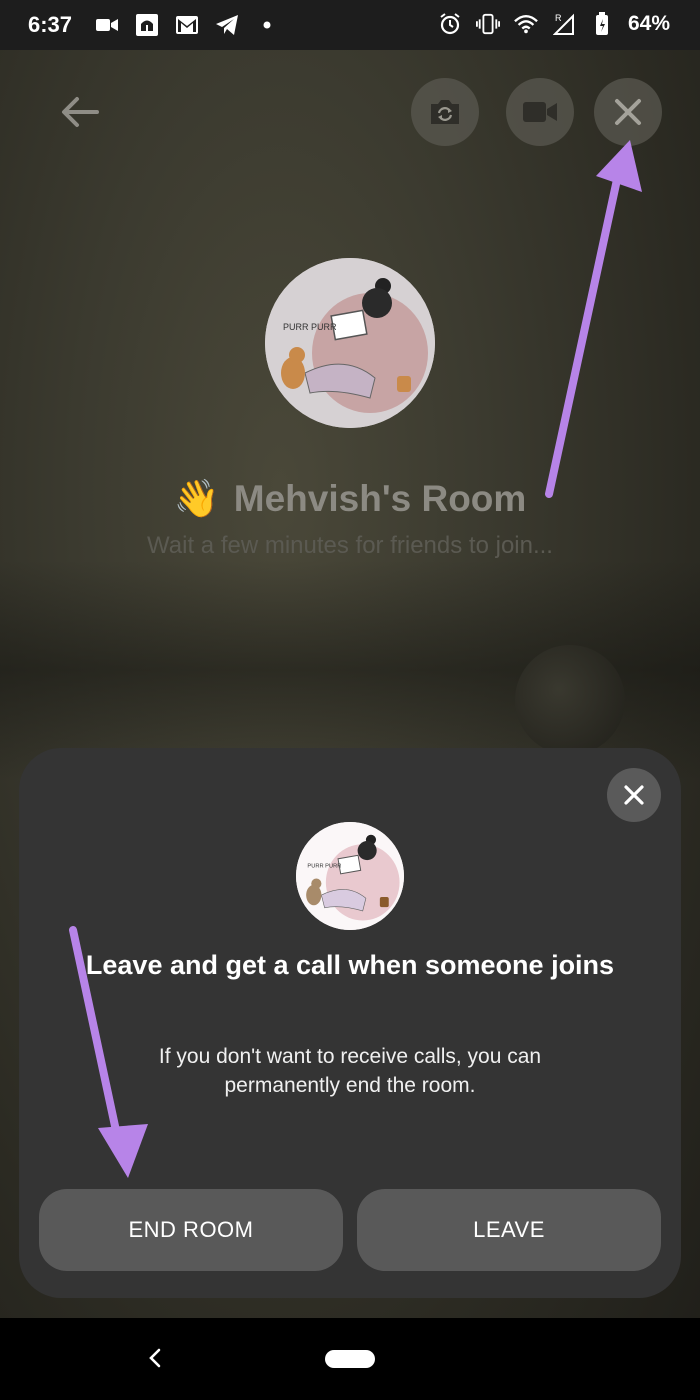 This screenshot has height=1400, width=700. I want to click on switch-camera-icon, so click(445, 112).